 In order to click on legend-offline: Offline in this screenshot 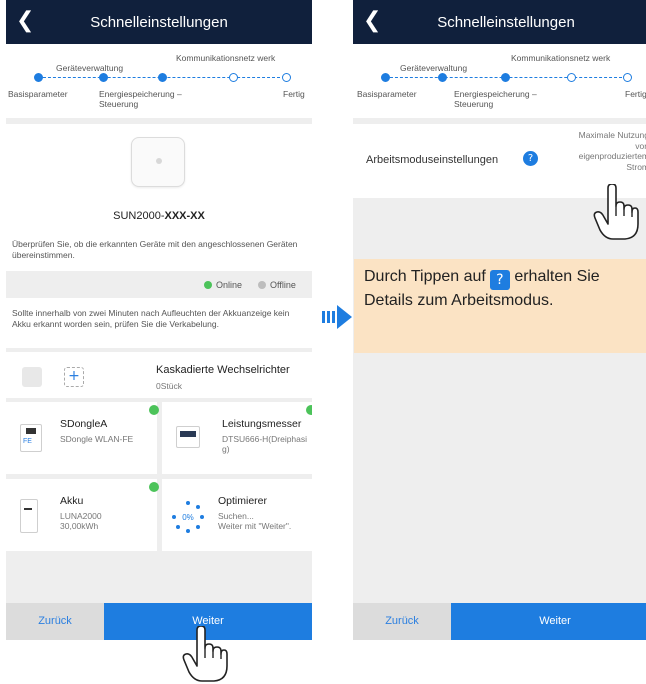, I will do `click(283, 285)`.